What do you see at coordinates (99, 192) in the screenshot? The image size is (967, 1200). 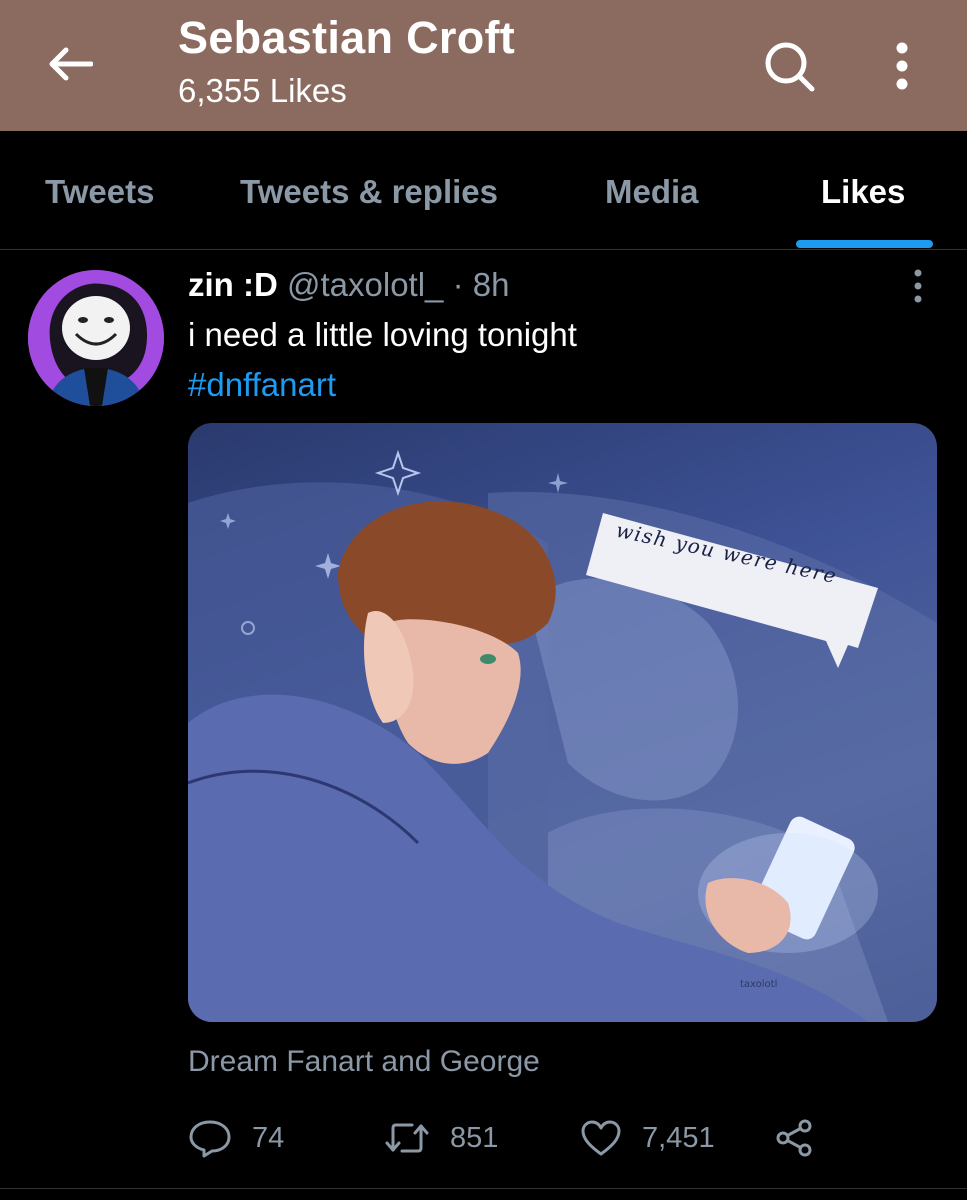 I see `tab-tweets: Tweets` at bounding box center [99, 192].